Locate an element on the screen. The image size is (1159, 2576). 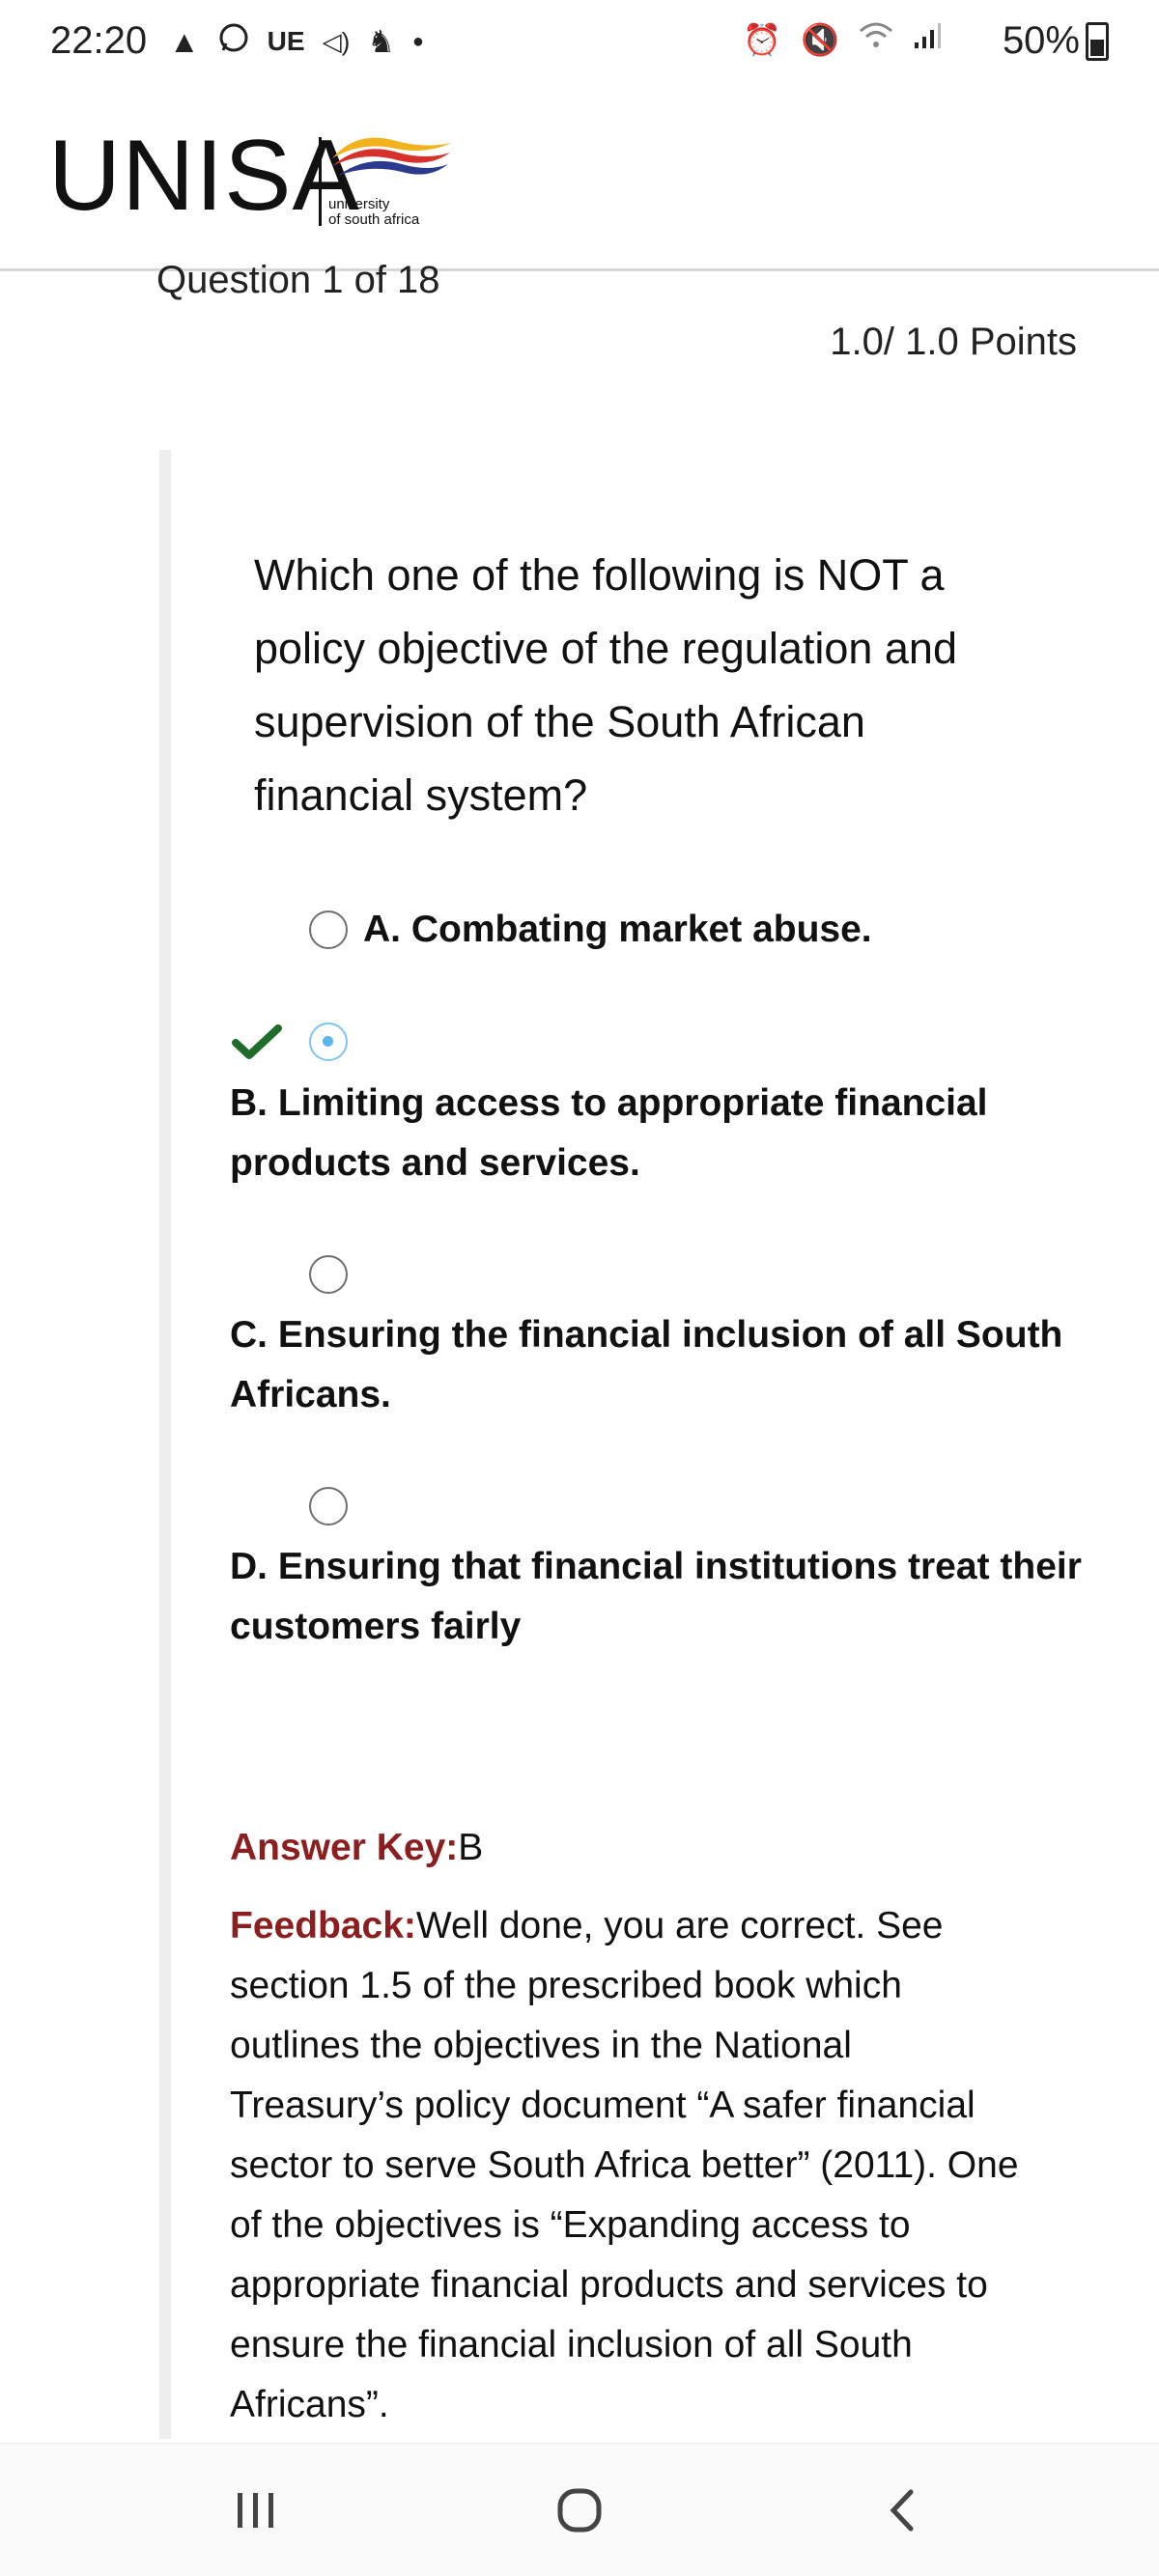
back-button is located at coordinates (903, 2510).